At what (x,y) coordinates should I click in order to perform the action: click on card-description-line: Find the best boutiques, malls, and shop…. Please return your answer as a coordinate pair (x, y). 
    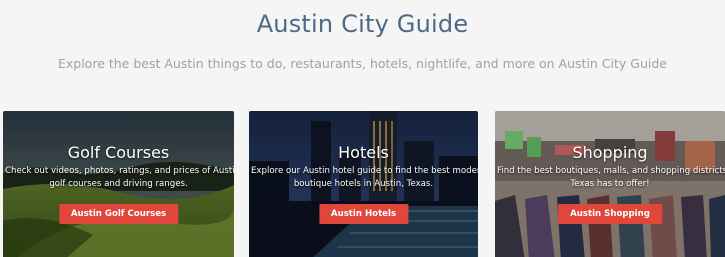
    Looking at the image, I should click on (611, 171).